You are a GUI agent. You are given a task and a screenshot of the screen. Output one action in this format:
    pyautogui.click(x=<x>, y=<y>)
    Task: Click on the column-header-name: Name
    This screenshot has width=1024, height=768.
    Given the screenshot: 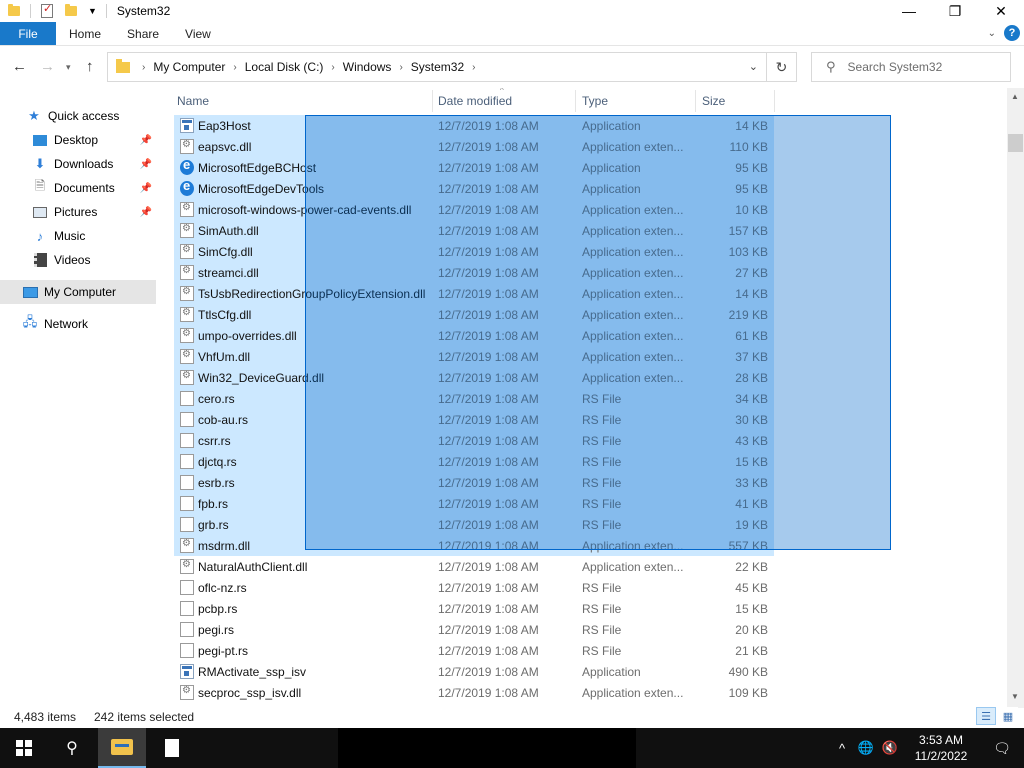 What is the action you would take?
    pyautogui.click(x=193, y=101)
    